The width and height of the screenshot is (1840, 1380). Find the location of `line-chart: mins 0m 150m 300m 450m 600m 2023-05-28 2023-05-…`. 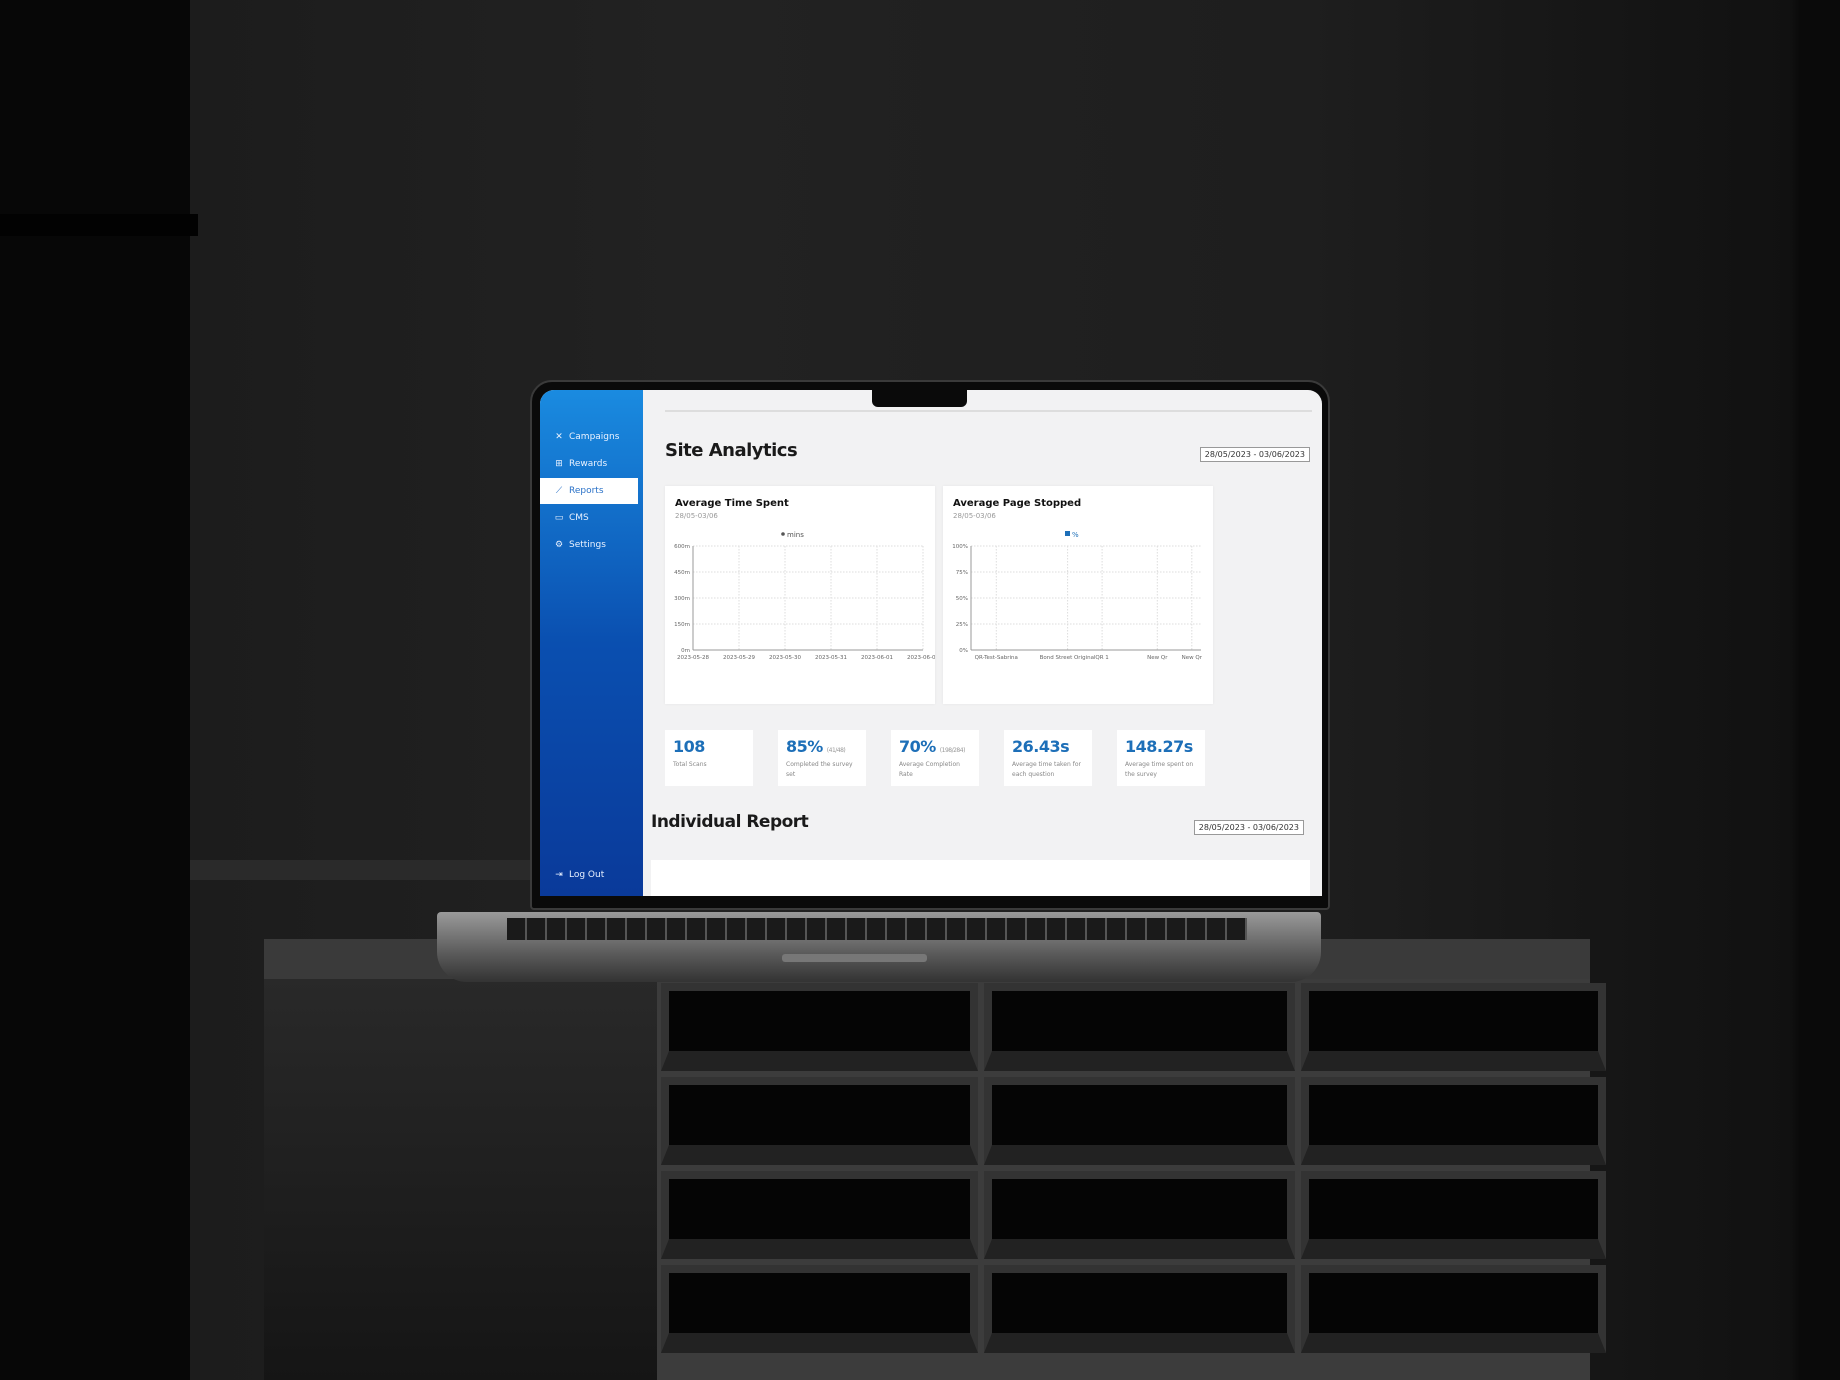

line-chart: mins 0m 150m 300m 450m 600m 2023-05-28 2023-05-… is located at coordinates (804, 596).